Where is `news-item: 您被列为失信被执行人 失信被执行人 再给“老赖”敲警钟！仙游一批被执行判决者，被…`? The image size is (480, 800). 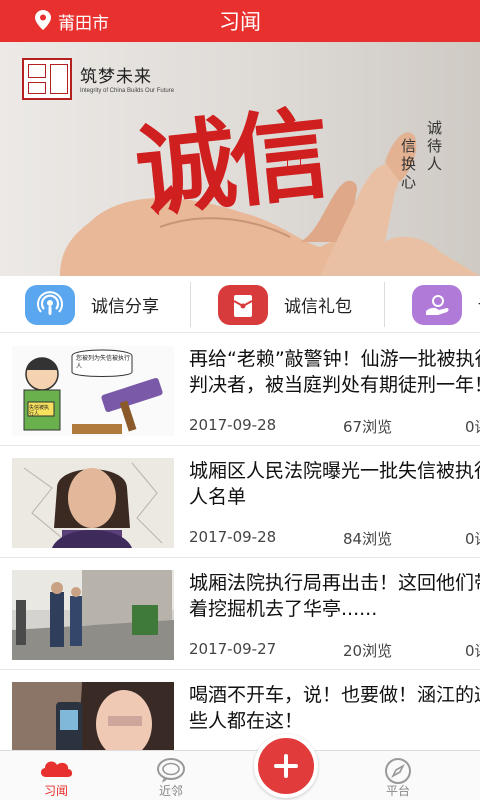
news-item: 您被列为失信被执行人 失信被执行人 再给“老赖”敲警钟！仙游一批被执行判决者，被… is located at coordinates (240, 390).